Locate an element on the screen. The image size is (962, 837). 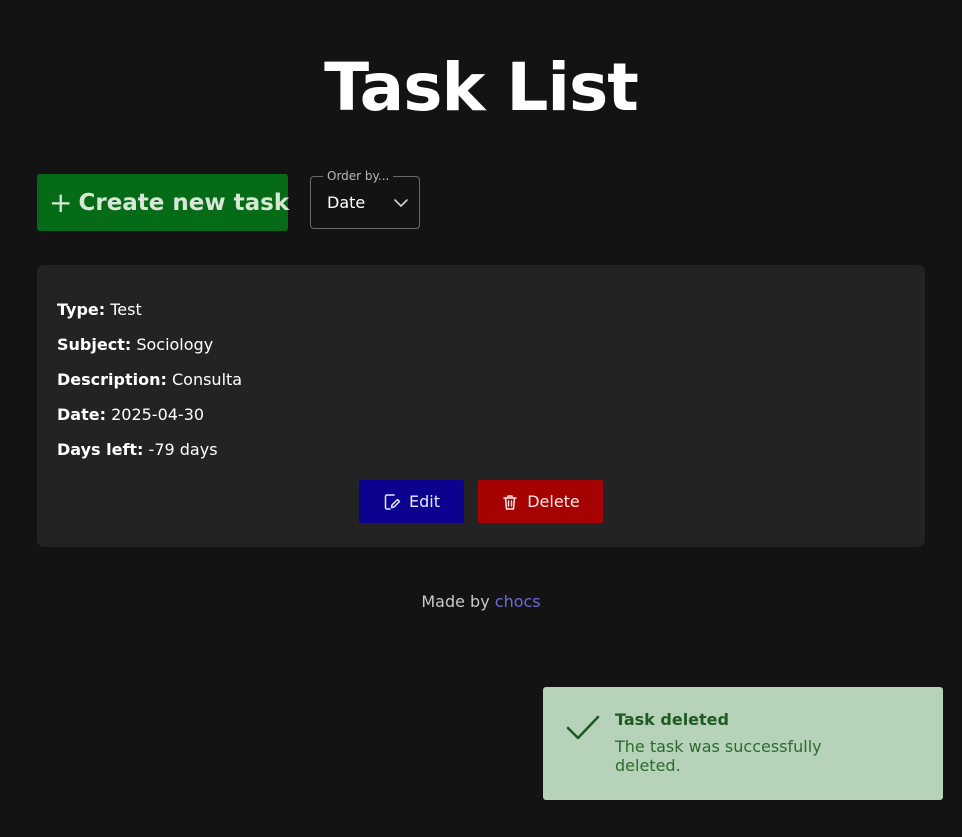
task-subject-value: Sociology is located at coordinates (175, 344).